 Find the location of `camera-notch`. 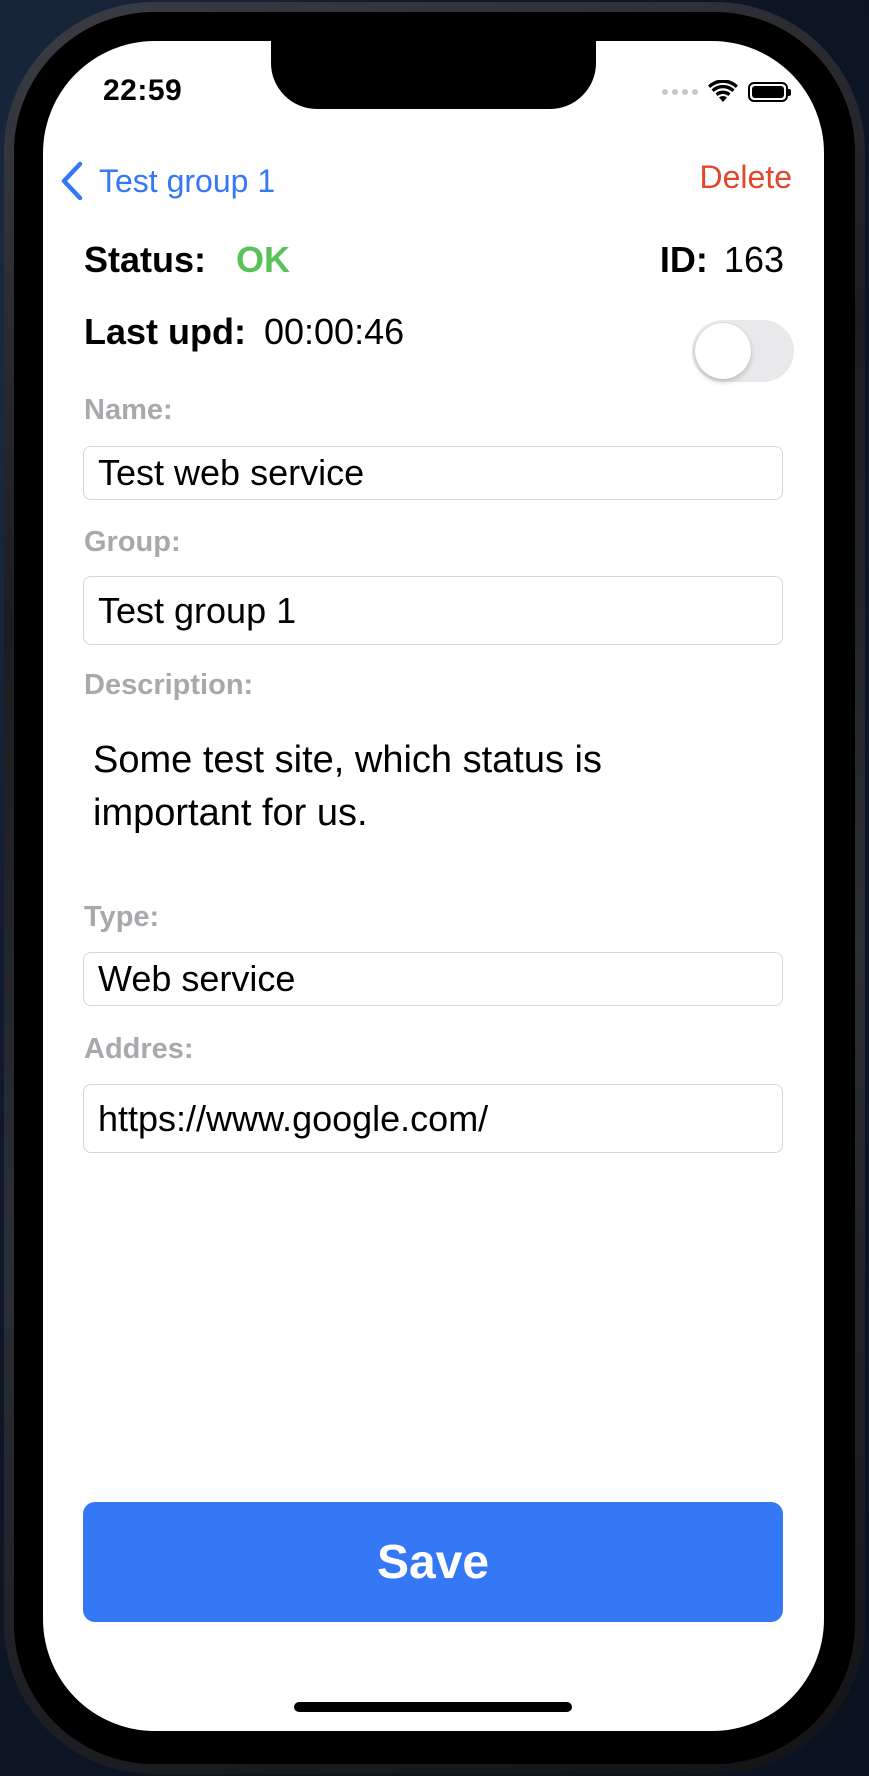

camera-notch is located at coordinates (433, 75).